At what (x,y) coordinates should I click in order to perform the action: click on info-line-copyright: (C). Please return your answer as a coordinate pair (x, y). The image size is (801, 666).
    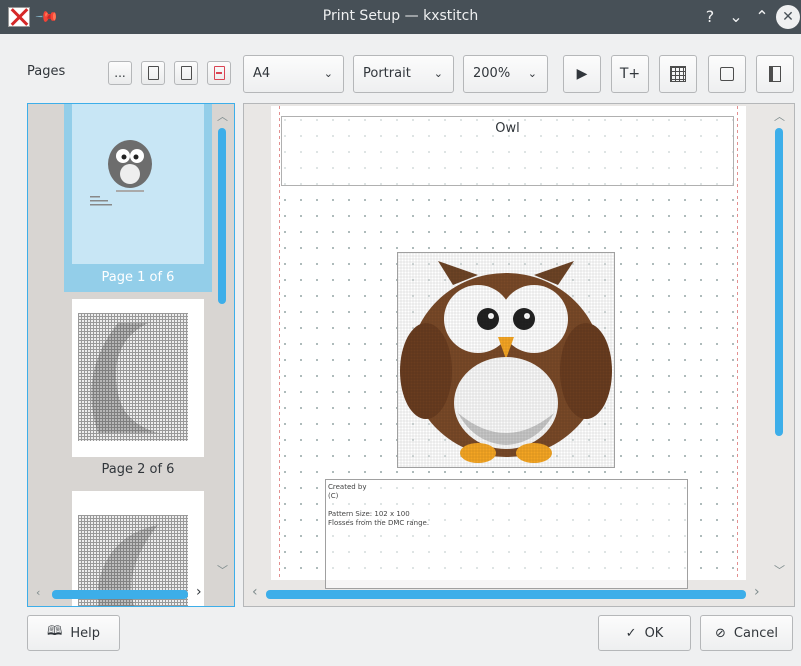
    Looking at the image, I should click on (333, 496).